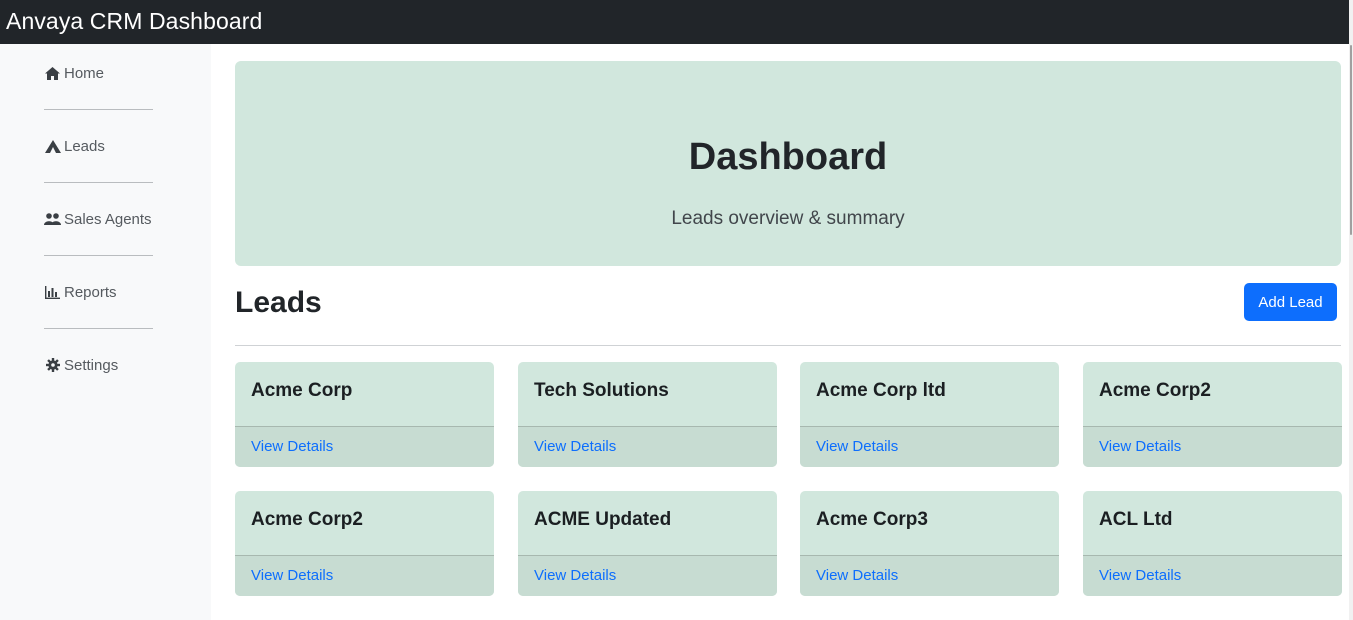  I want to click on lead-name: Tech Solutions, so click(601, 390).